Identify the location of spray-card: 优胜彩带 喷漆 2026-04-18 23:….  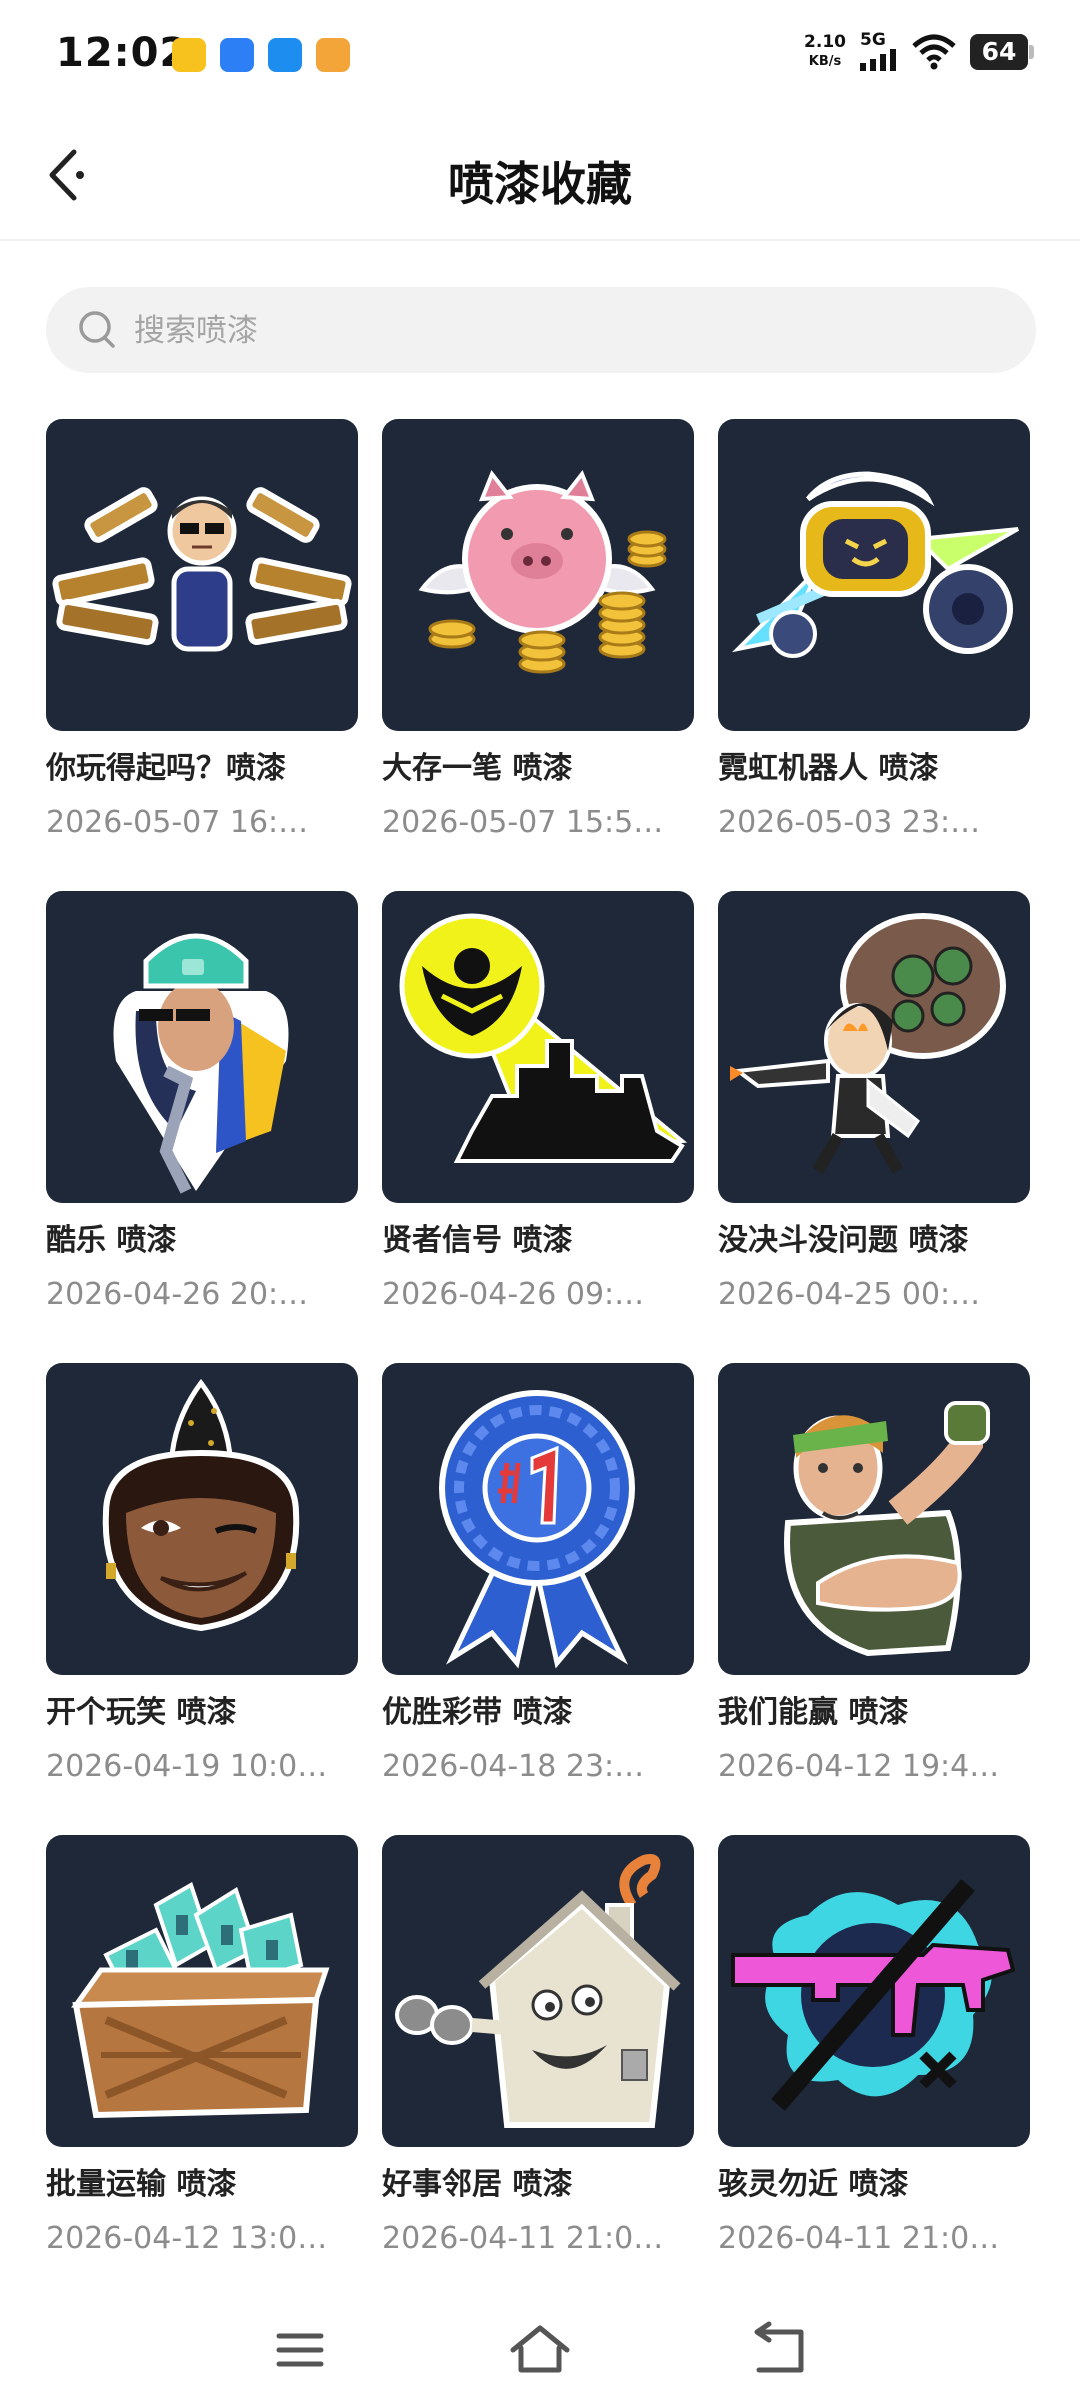
(538, 1599).